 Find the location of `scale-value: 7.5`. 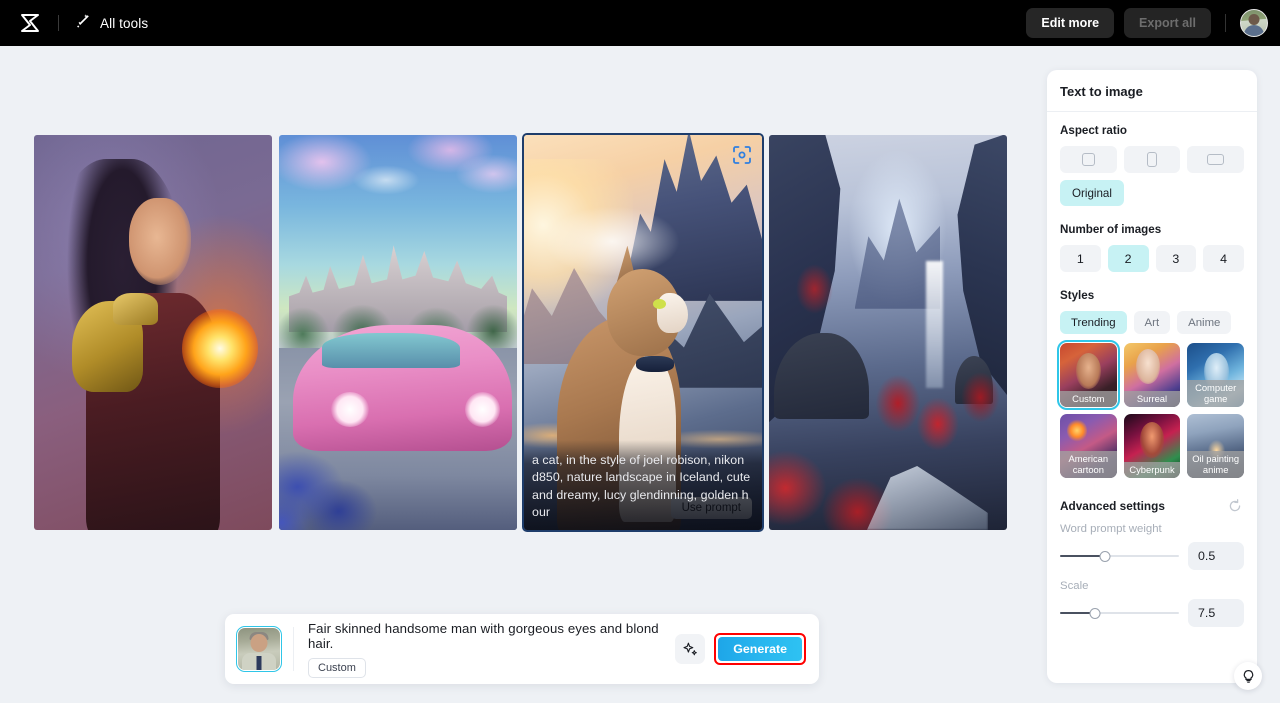

scale-value: 7.5 is located at coordinates (1216, 613).